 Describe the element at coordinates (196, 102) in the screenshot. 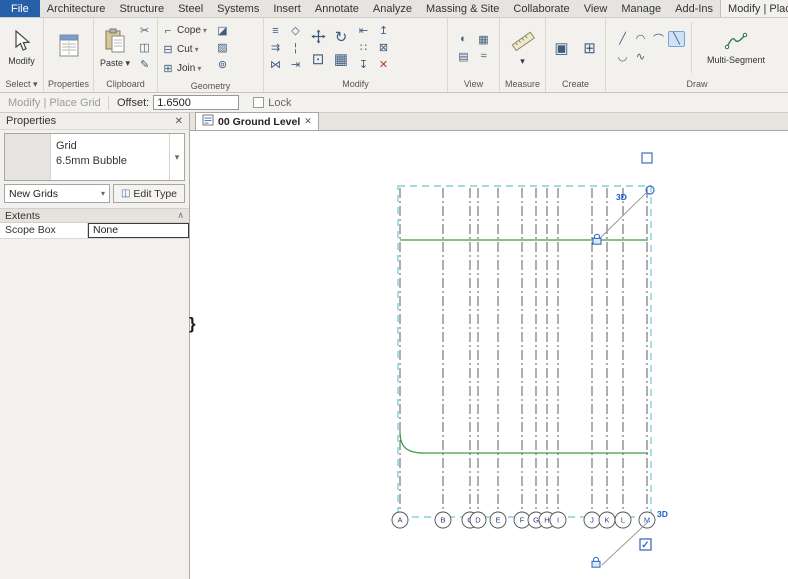

I see `offset-input` at that location.